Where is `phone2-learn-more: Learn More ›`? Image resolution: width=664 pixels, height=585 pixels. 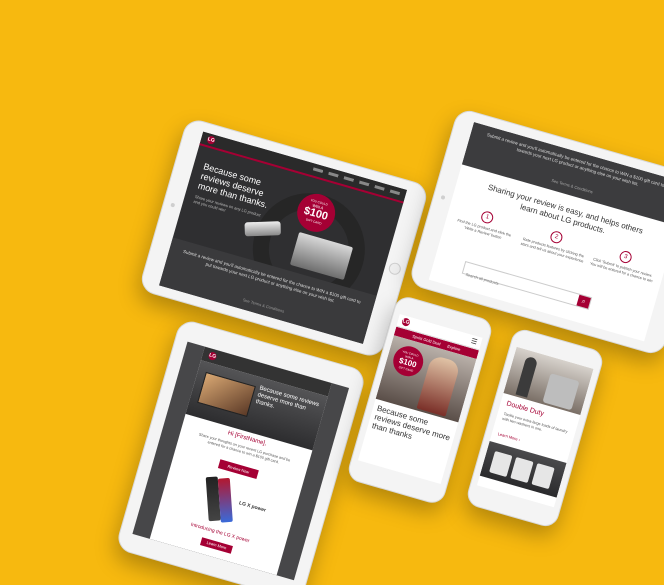
phone2-learn-more: Learn More › is located at coordinates (508, 436).